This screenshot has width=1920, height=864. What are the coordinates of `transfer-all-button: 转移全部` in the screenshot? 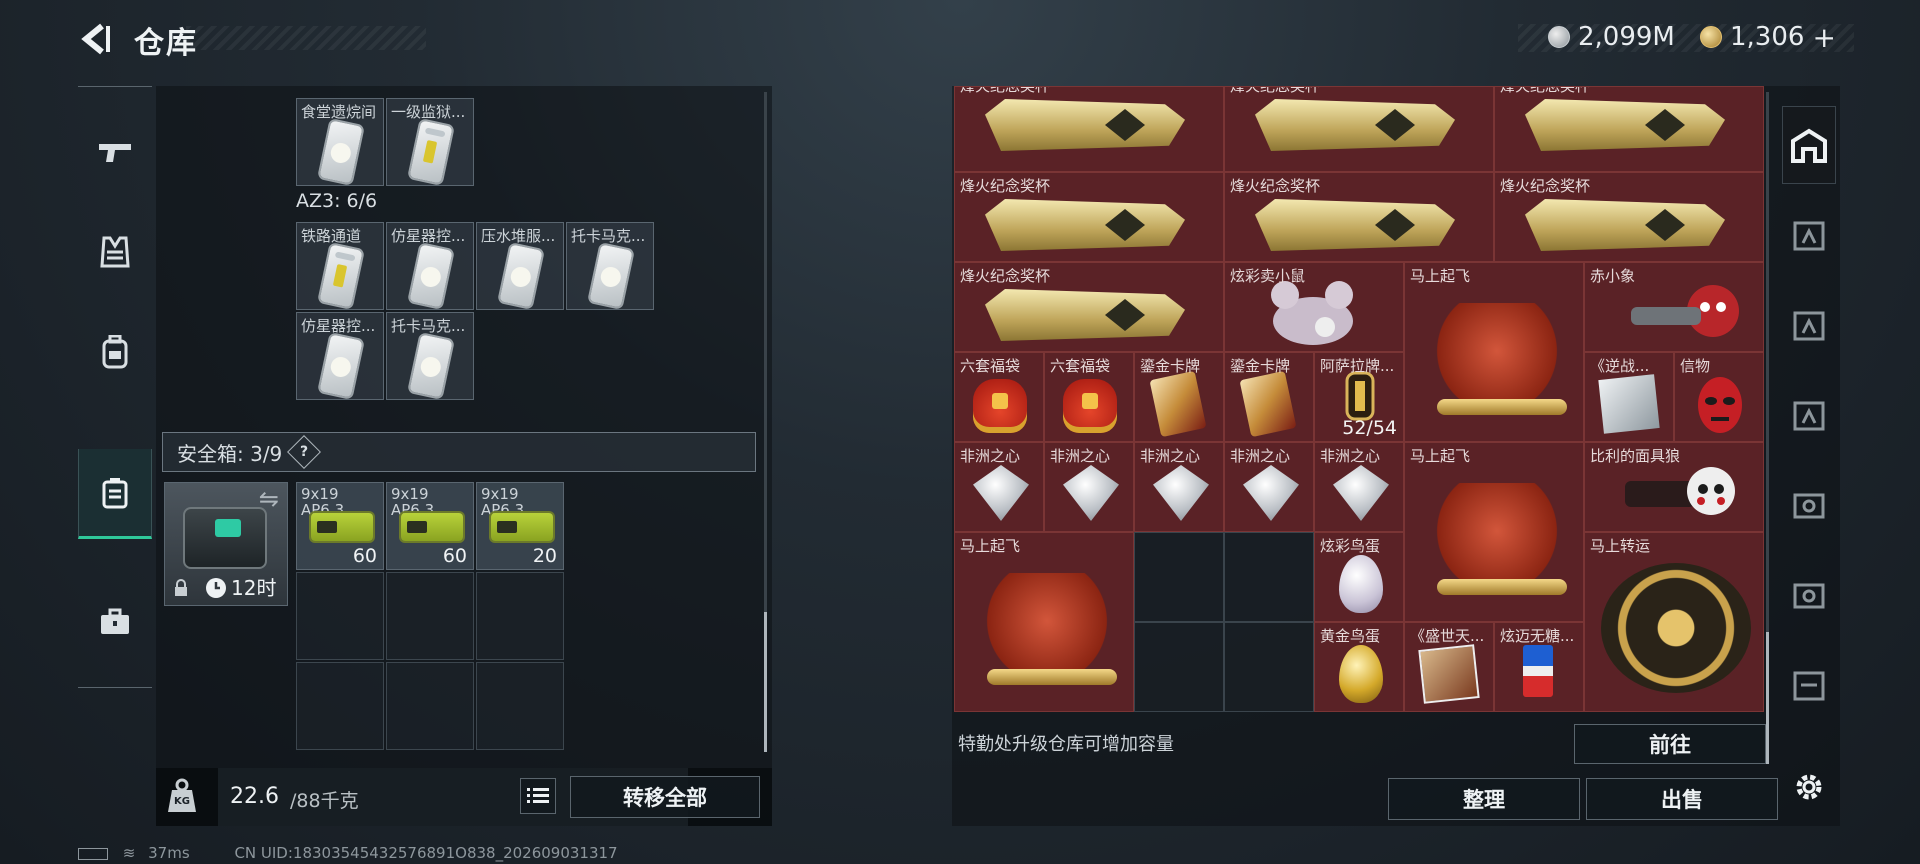 It's located at (665, 797).